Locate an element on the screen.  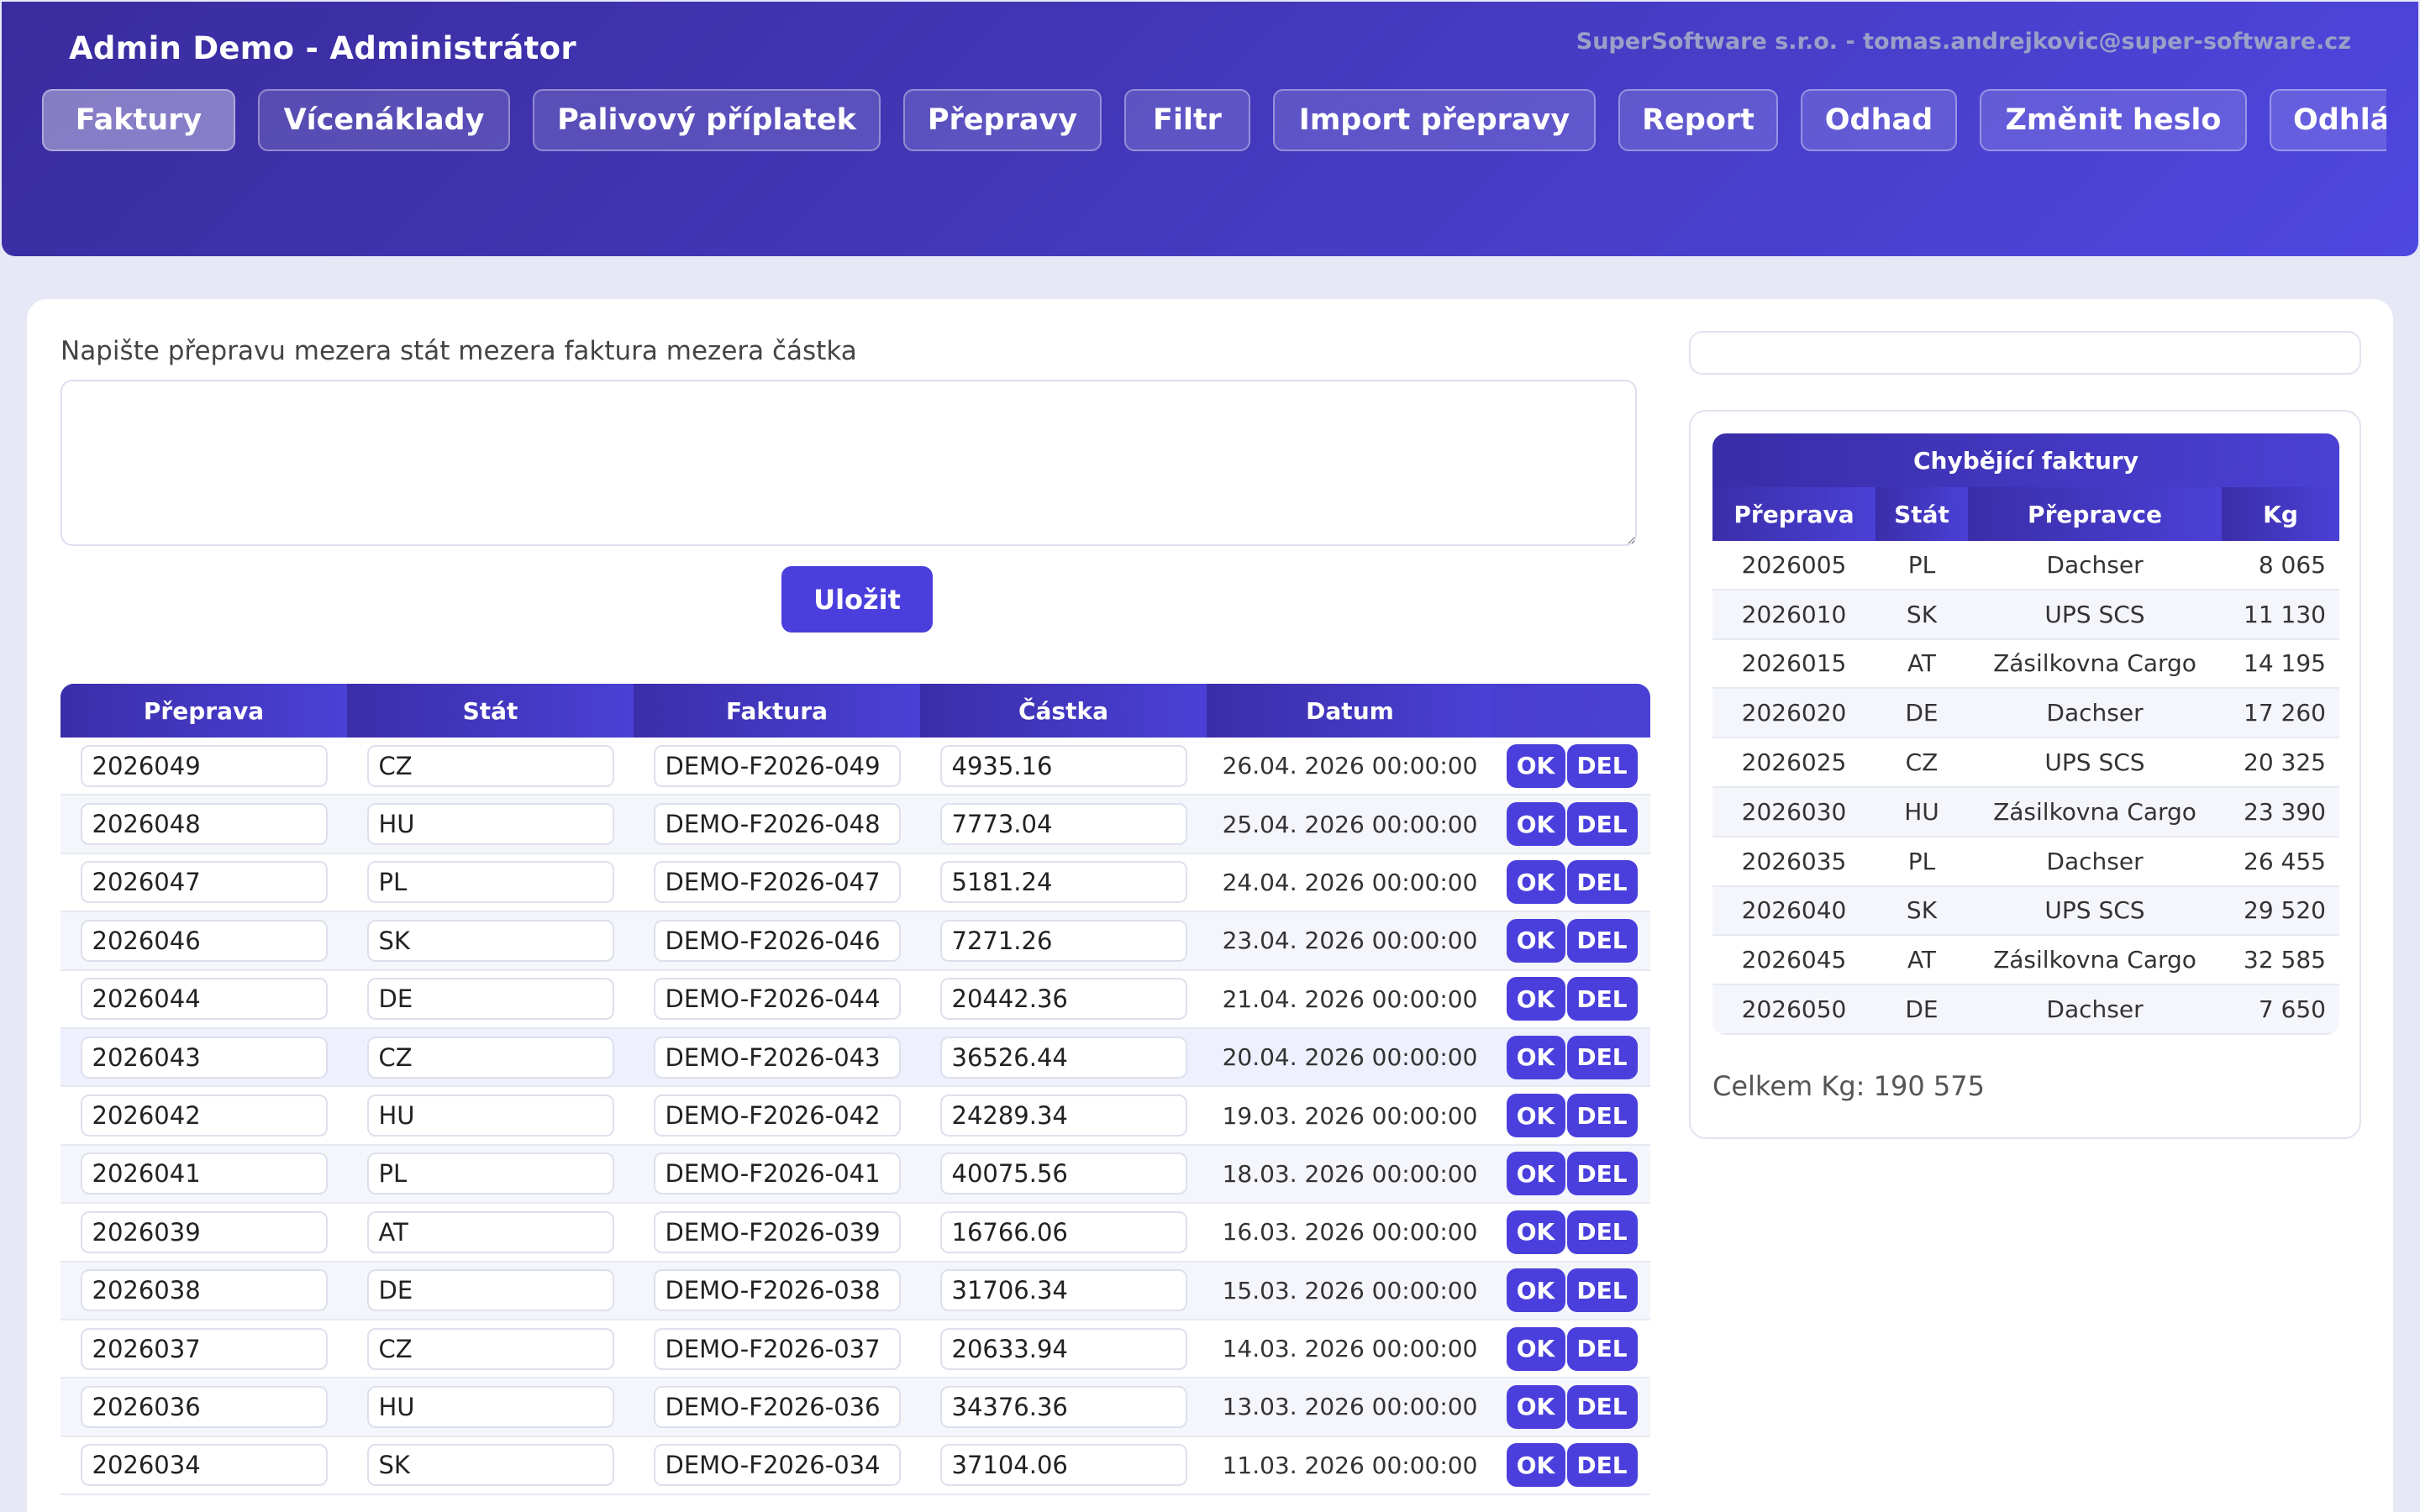
faktura-input: DEMO-F2026-038 is located at coordinates (777, 1290).